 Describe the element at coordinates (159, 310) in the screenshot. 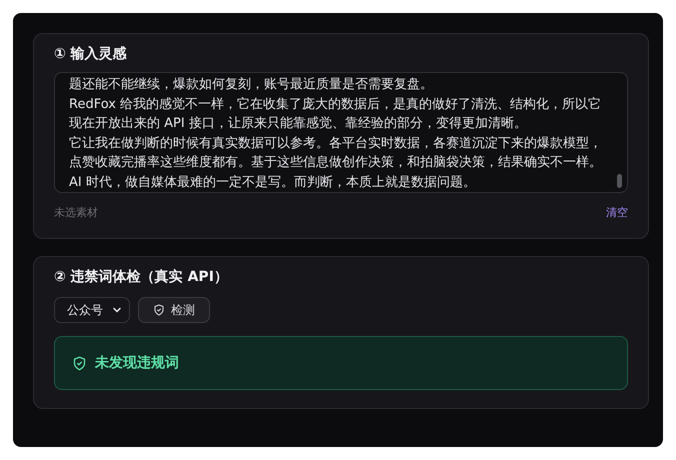

I see `shield-icon` at that location.